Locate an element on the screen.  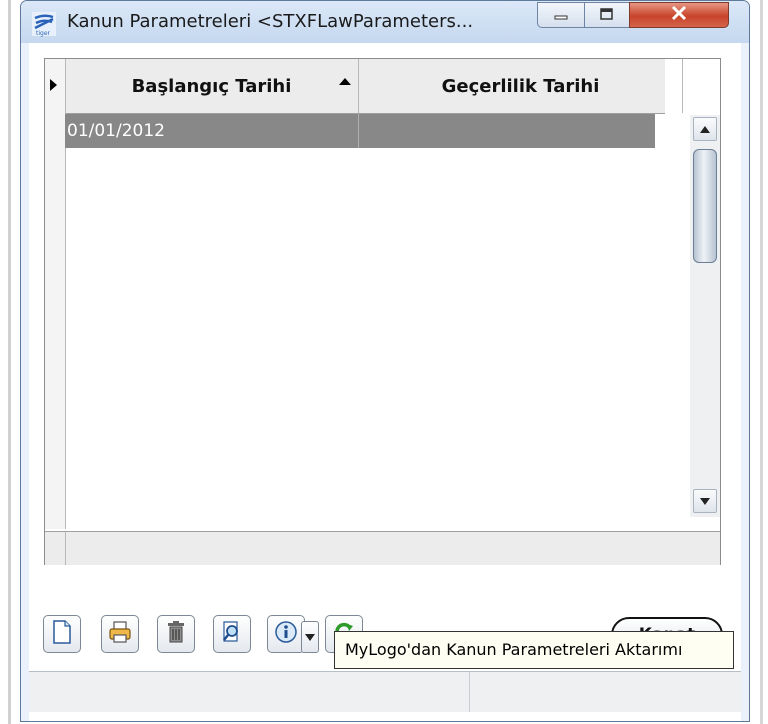
close-icon is located at coordinates (679, 15).